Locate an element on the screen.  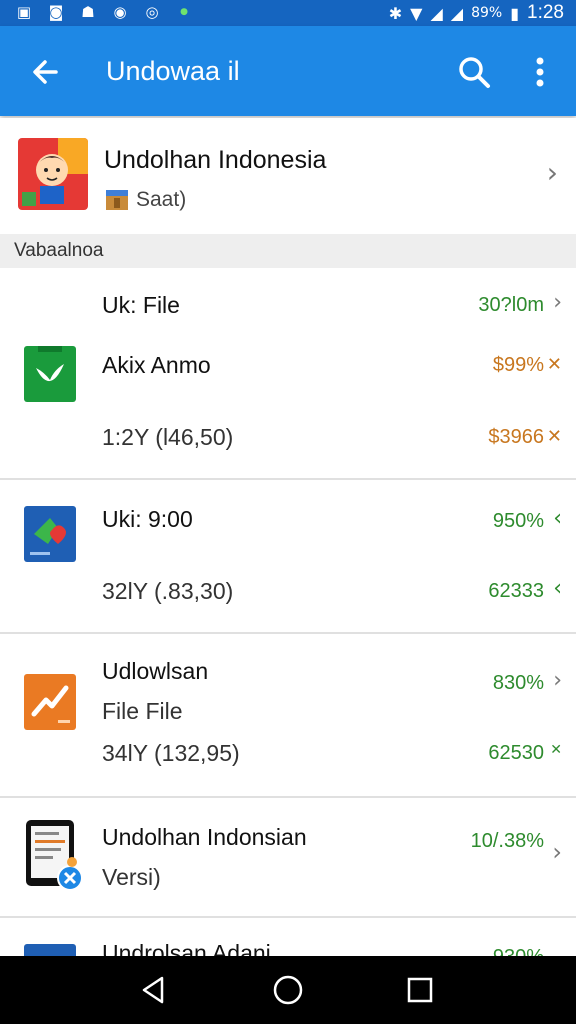
back-arrow-icon is located at coordinates (46, 72).